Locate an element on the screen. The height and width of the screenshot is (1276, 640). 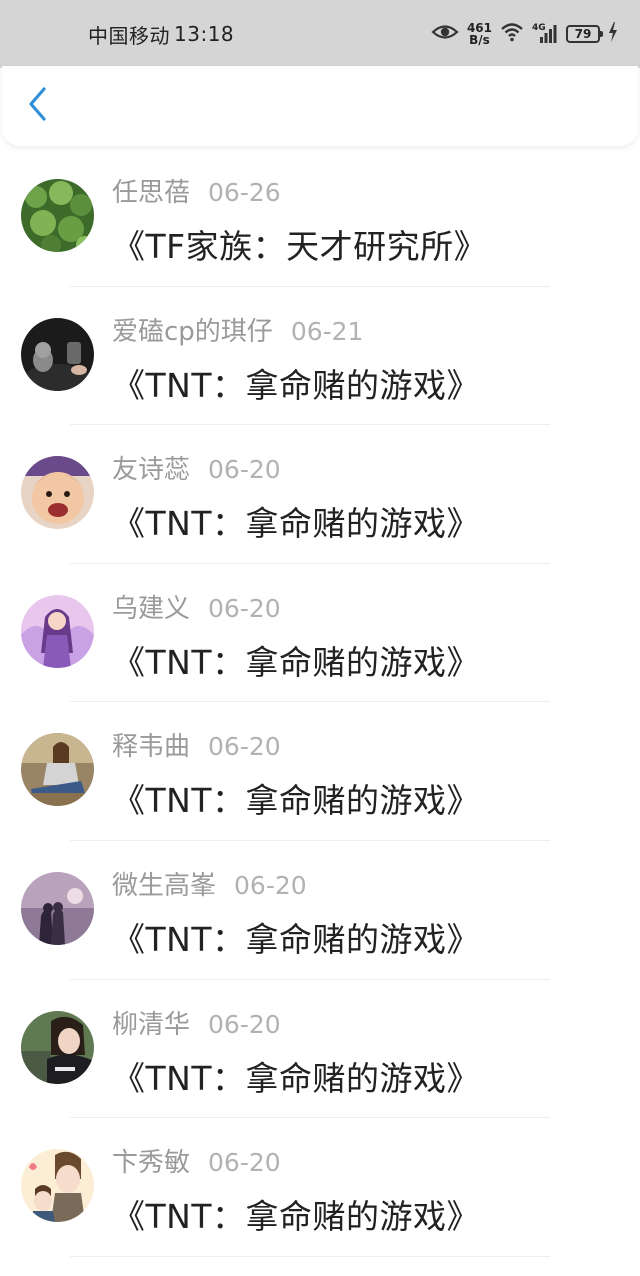
net-speed: 461 B/s is located at coordinates (479, 34).